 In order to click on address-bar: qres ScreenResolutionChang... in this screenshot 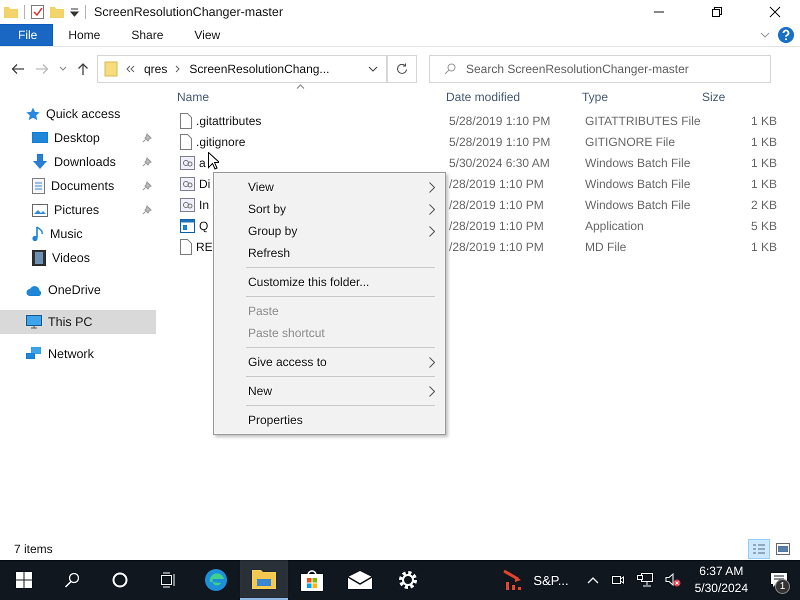, I will do `click(242, 69)`.